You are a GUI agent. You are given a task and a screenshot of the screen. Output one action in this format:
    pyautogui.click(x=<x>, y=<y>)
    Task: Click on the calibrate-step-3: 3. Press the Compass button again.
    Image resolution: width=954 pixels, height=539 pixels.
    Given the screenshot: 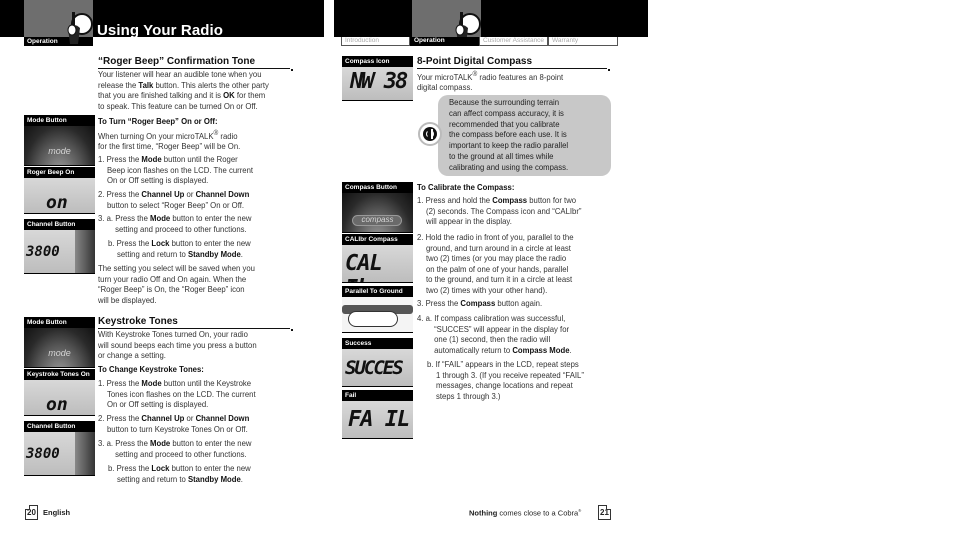 What is the action you would take?
    pyautogui.click(x=480, y=303)
    